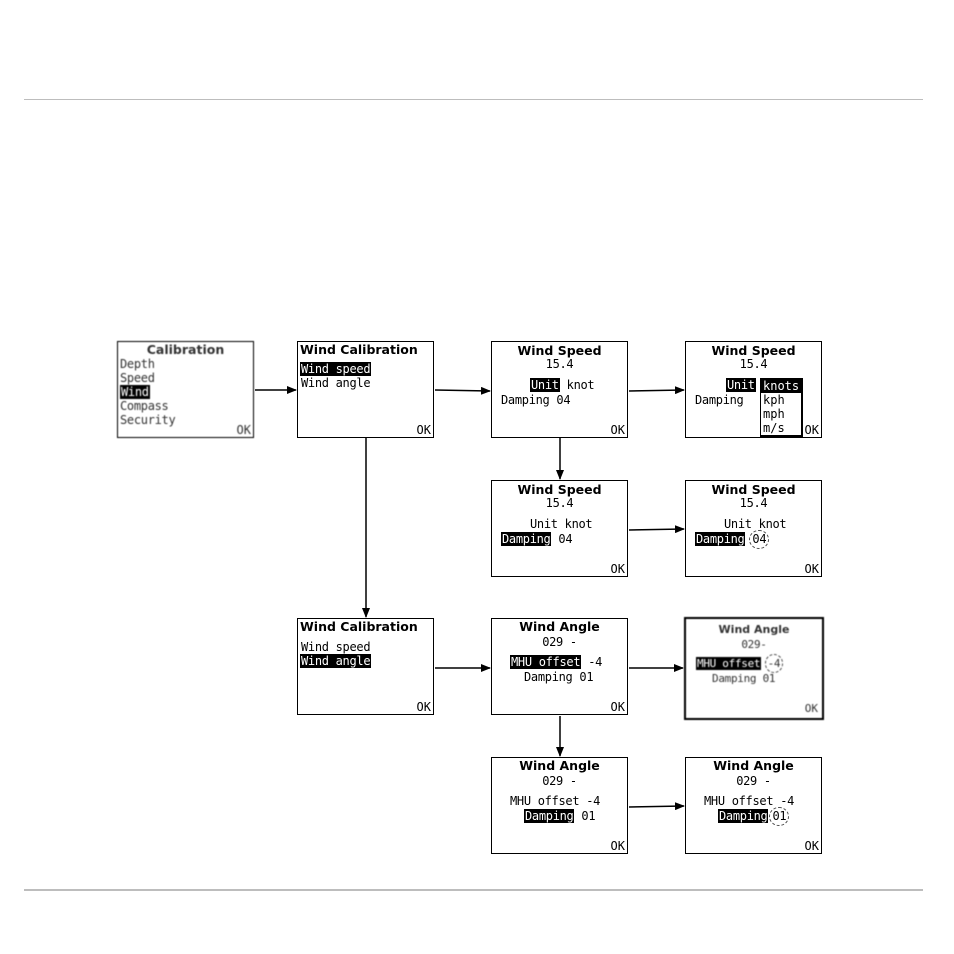 The image size is (954, 954). Describe the element at coordinates (144, 406) in the screenshot. I see `menu-item-compass: Compass` at that location.